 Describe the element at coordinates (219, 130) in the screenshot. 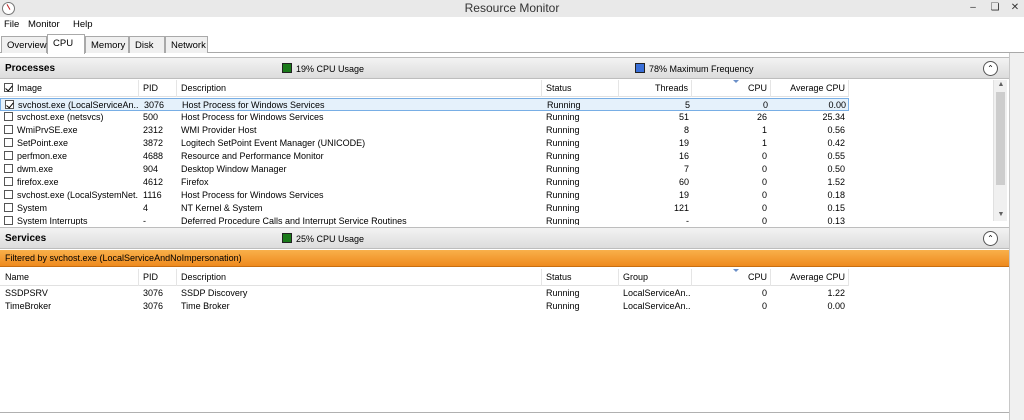

I see `process-description: WMI Provider Host` at that location.